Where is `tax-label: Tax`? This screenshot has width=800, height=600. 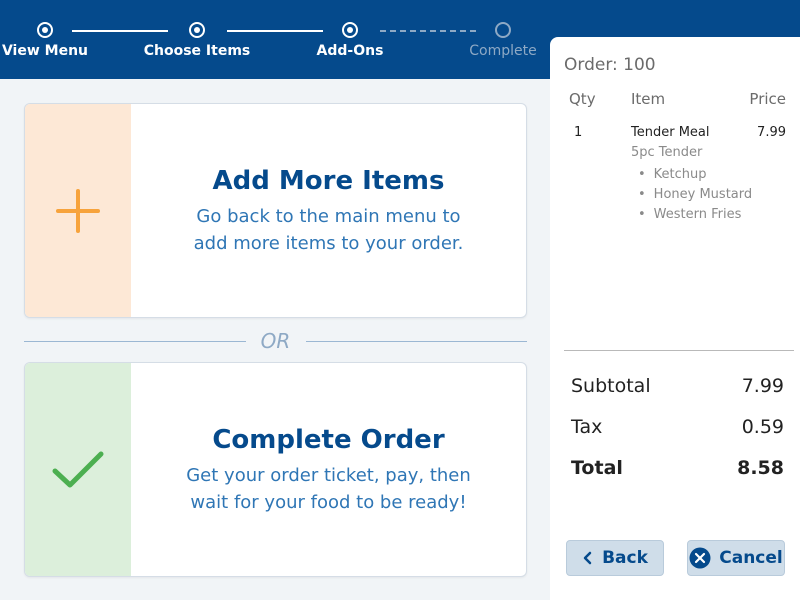
tax-label: Tax is located at coordinates (587, 427).